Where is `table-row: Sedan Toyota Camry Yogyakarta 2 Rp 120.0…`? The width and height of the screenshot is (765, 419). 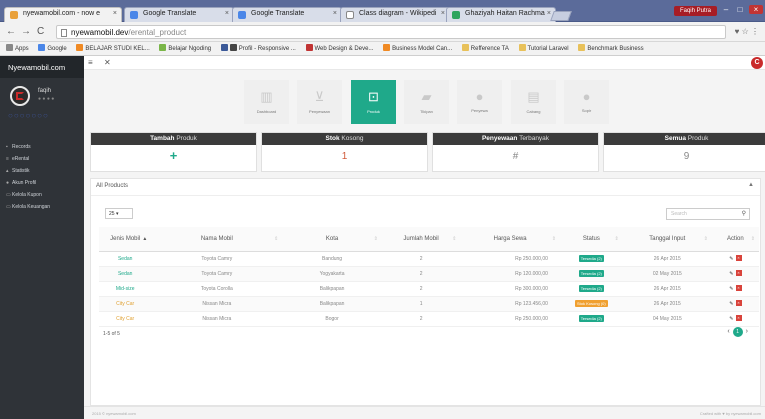 table-row: Sedan Toyota Camry Yogyakarta 2 Rp 120.0… is located at coordinates (429, 274).